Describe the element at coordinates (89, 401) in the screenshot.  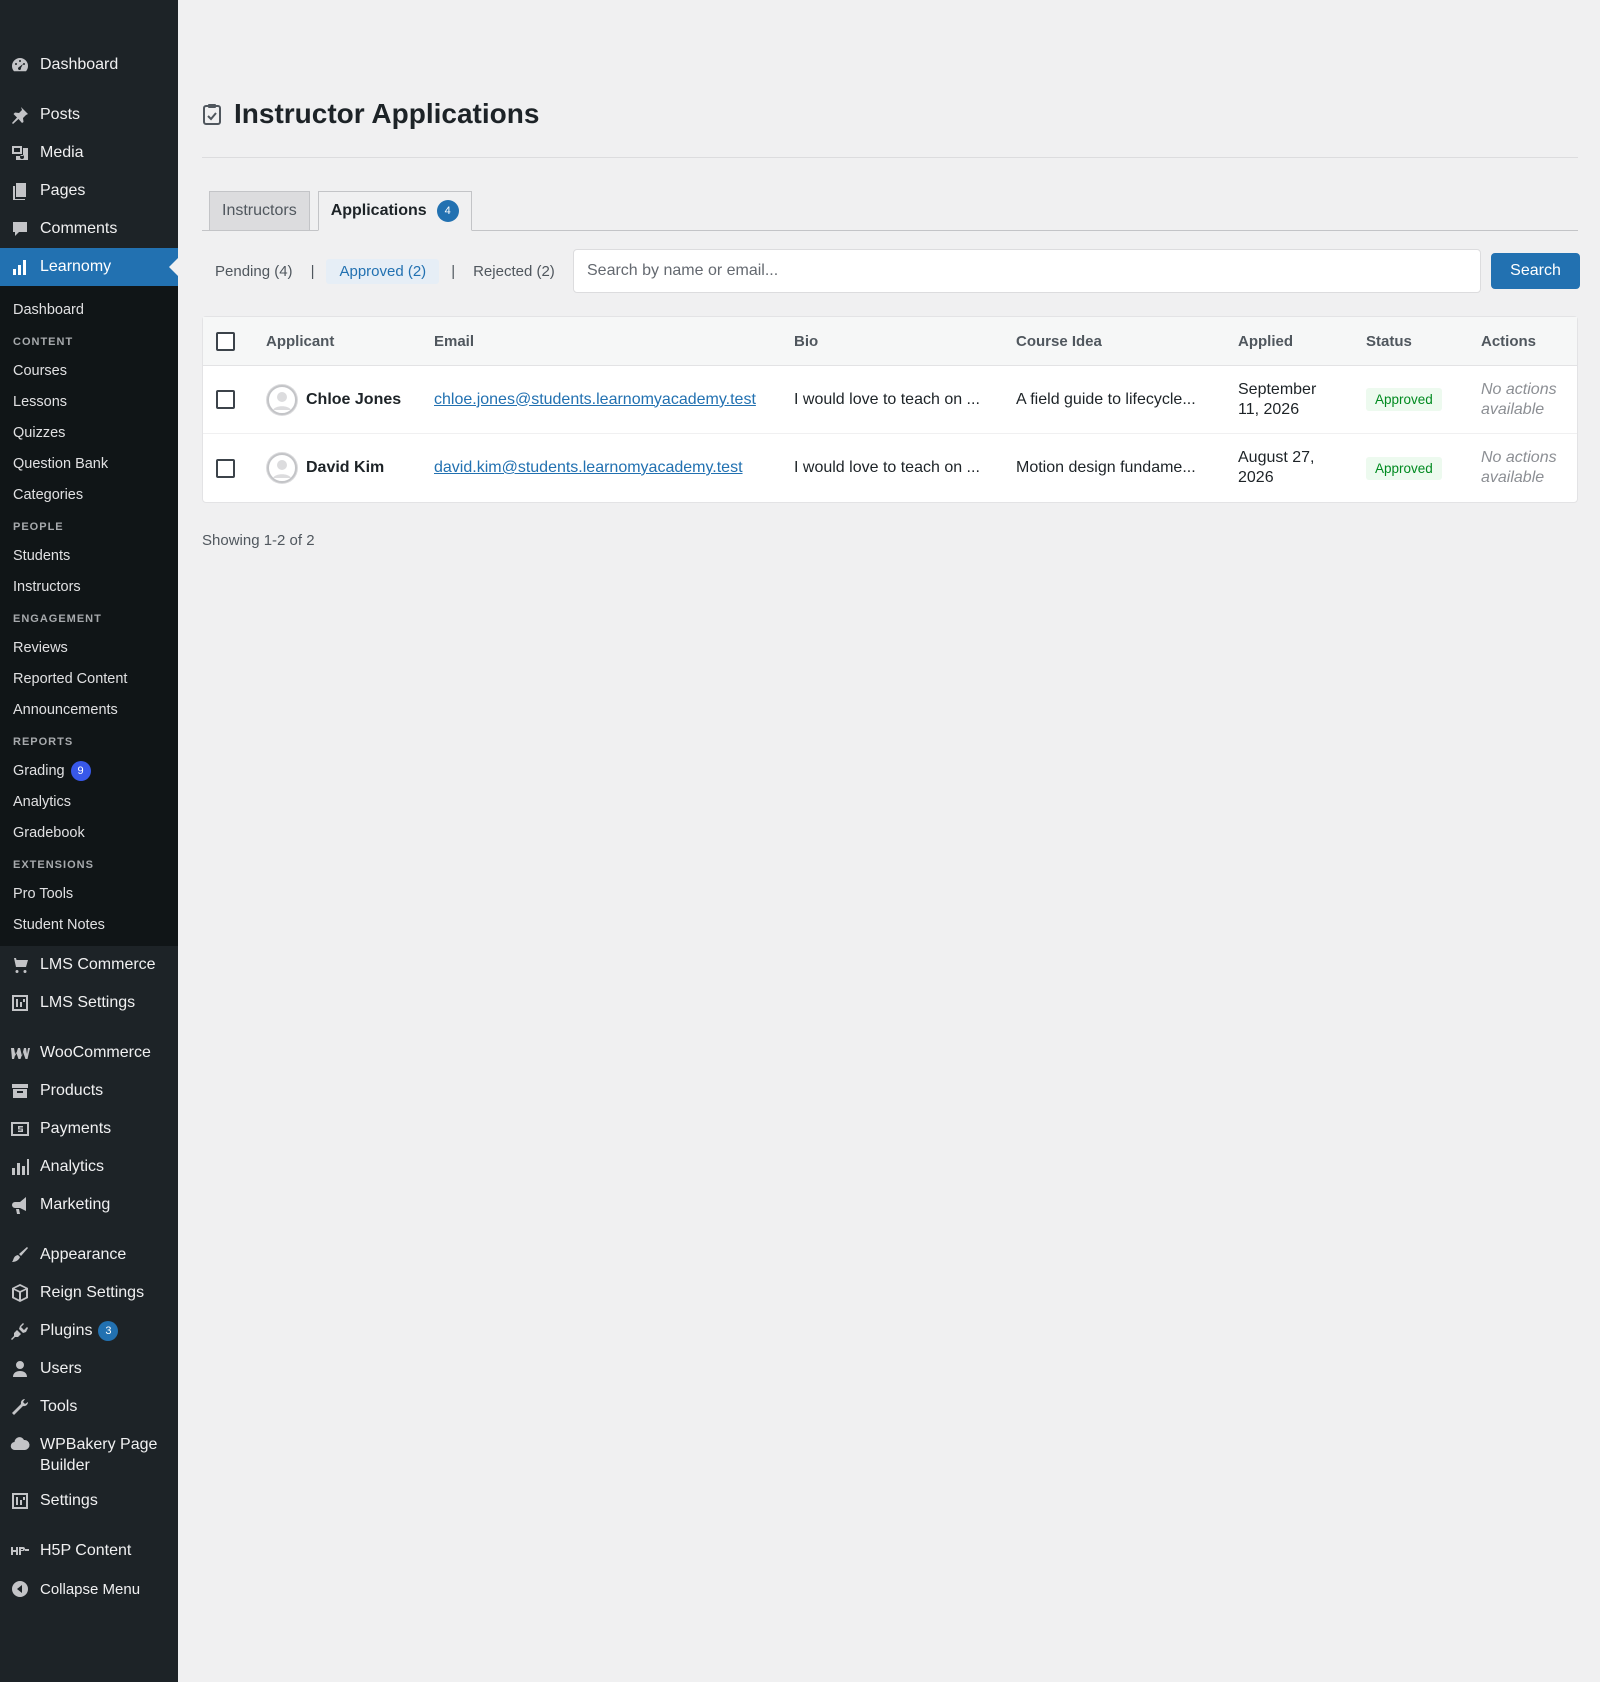
I see `submenu-lessons: Lessons` at that location.